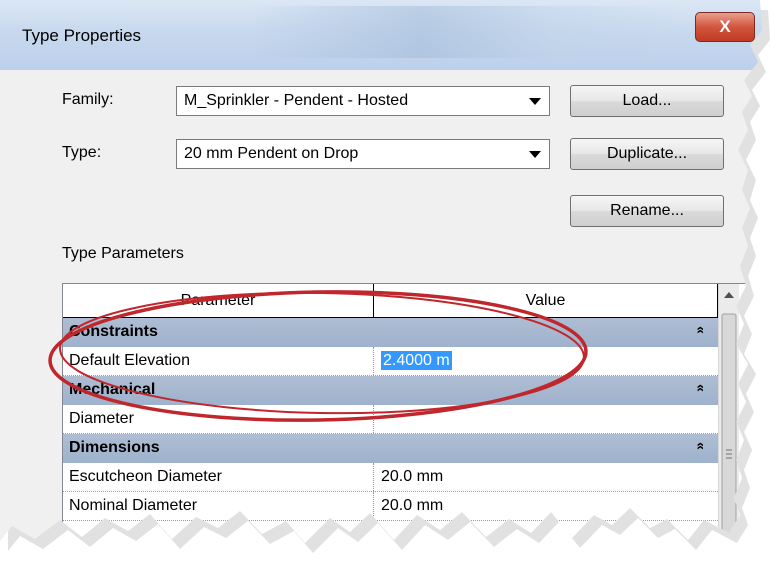 The image size is (771, 588). I want to click on parameter-name: Diameter, so click(101, 418).